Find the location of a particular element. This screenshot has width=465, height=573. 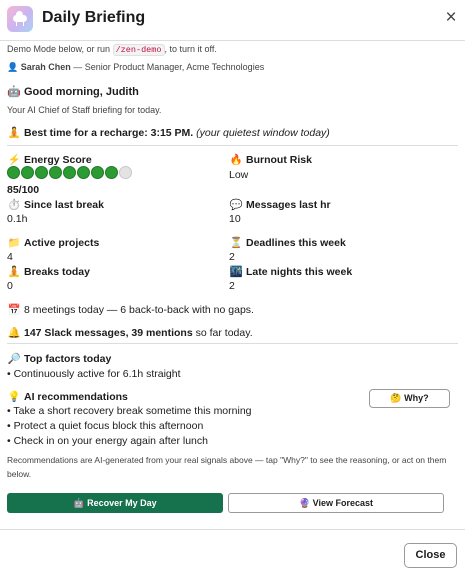

lightning-icon: ⚡ is located at coordinates (14, 160).